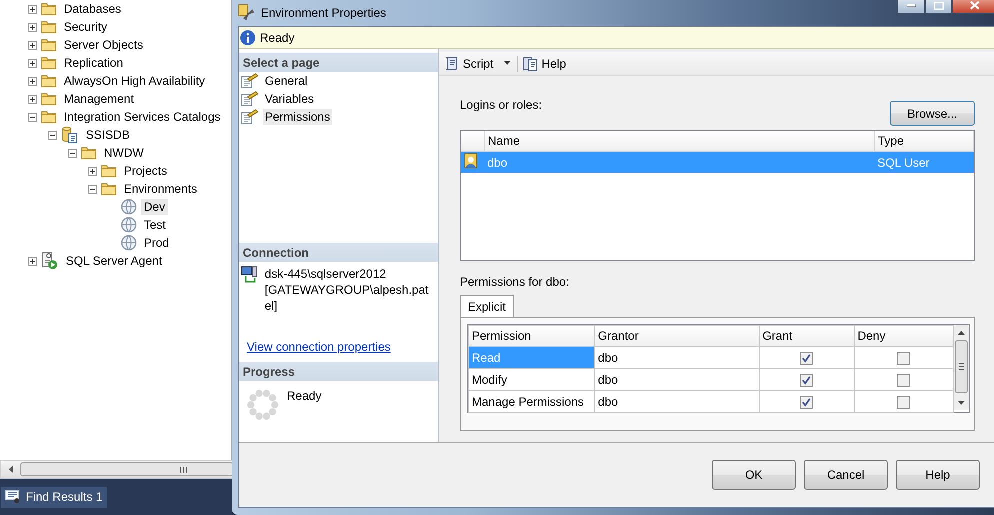  I want to click on spinner-icon, so click(263, 405).